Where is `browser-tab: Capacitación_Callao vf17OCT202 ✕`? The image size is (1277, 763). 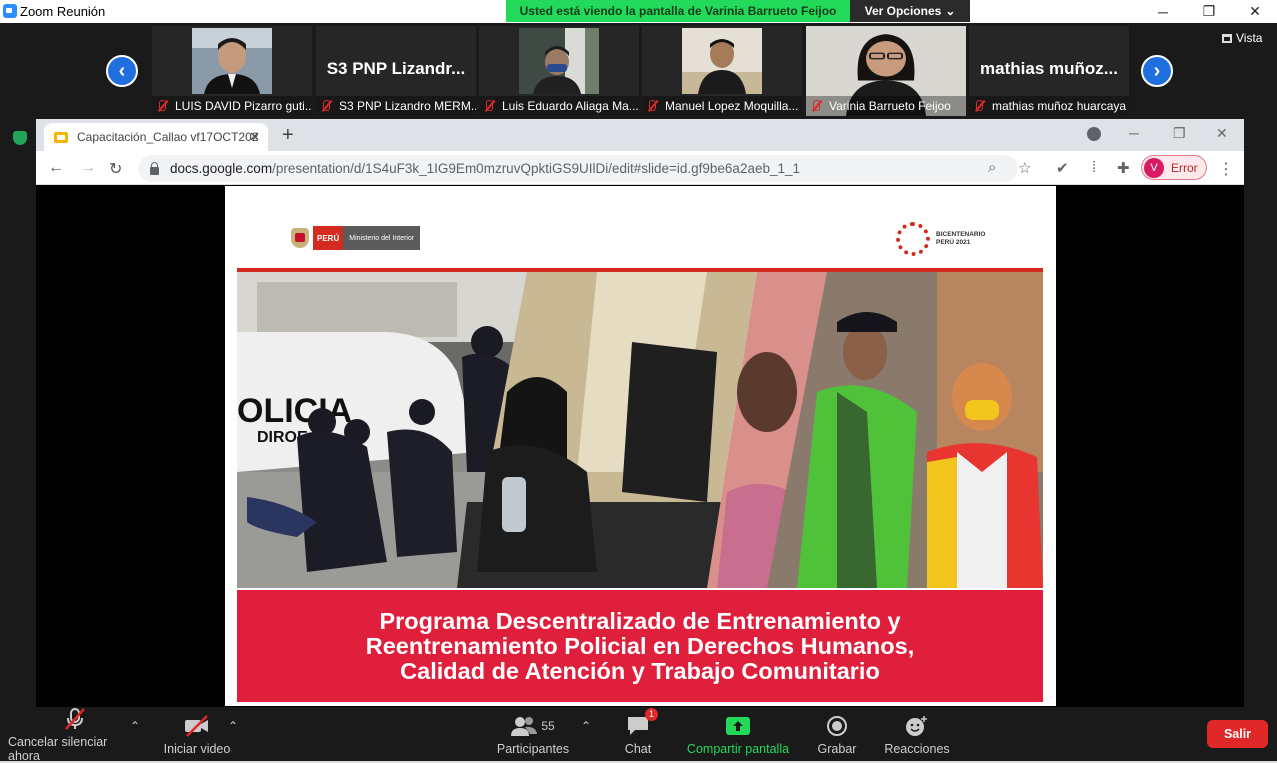 browser-tab: Capacitación_Callao vf17OCT202 ✕ is located at coordinates (156, 137).